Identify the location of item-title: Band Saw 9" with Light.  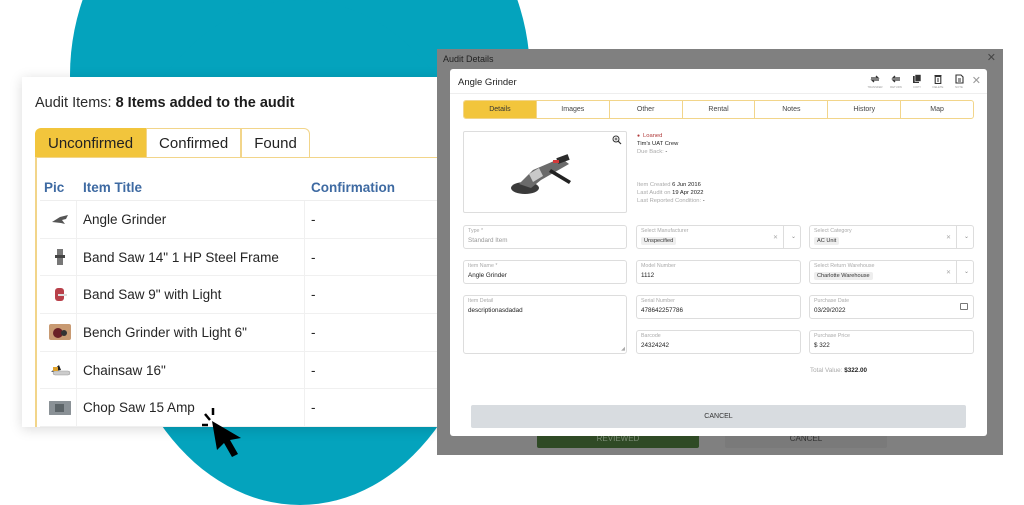
(191, 295).